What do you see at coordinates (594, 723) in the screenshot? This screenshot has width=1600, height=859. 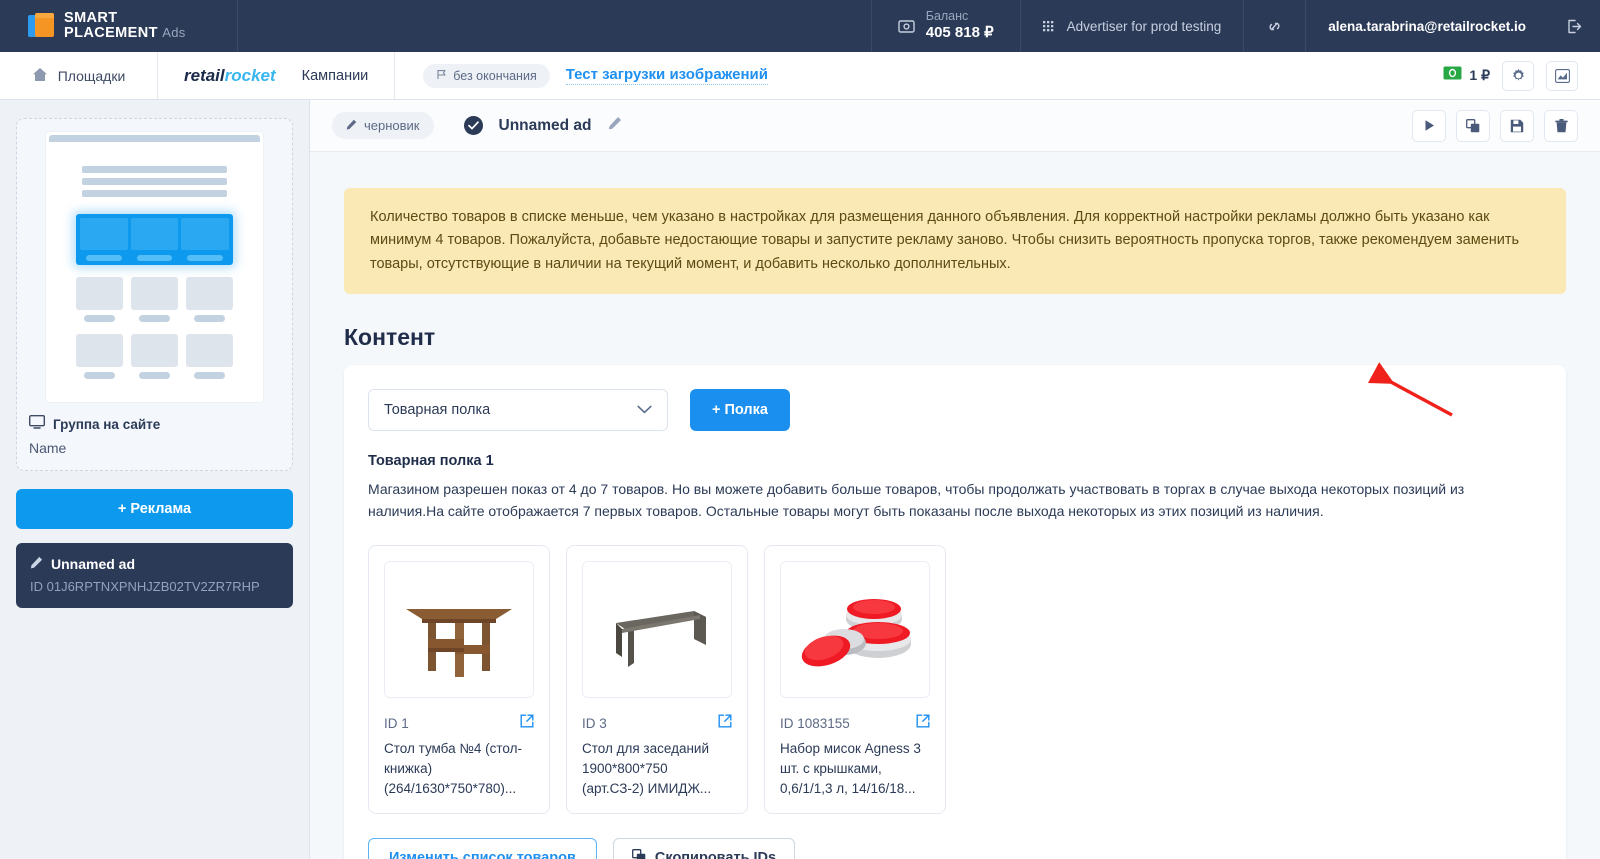 I see `product-id: ID 3` at bounding box center [594, 723].